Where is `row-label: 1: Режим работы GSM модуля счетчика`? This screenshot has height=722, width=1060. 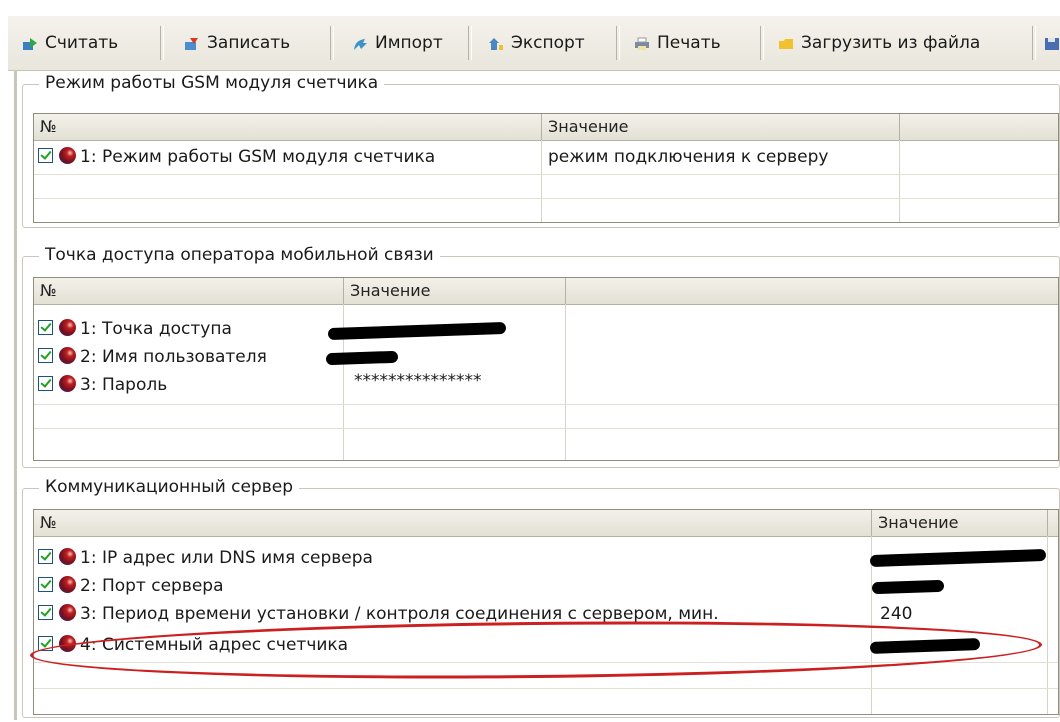
row-label: 1: Режим работы GSM модуля счетчика is located at coordinates (258, 157).